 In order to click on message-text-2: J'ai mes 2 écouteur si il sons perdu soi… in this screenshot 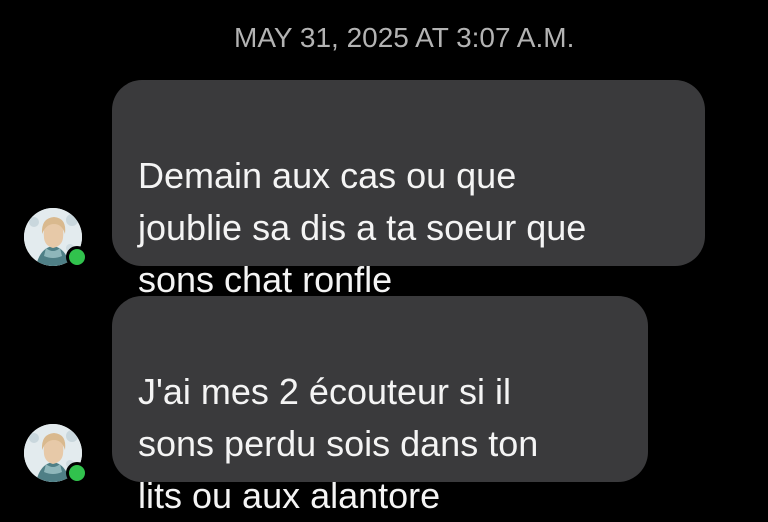, I will do `click(338, 443)`.